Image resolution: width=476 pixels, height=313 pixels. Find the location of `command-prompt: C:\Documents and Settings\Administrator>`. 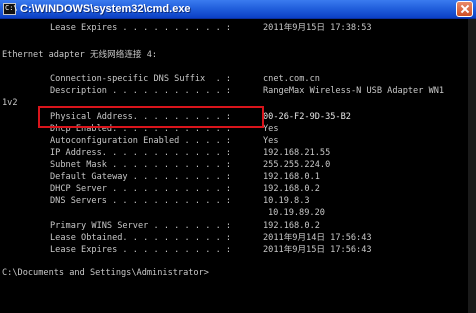

command-prompt: C:\Documents and Settings\Administrator> is located at coordinates (105, 273).